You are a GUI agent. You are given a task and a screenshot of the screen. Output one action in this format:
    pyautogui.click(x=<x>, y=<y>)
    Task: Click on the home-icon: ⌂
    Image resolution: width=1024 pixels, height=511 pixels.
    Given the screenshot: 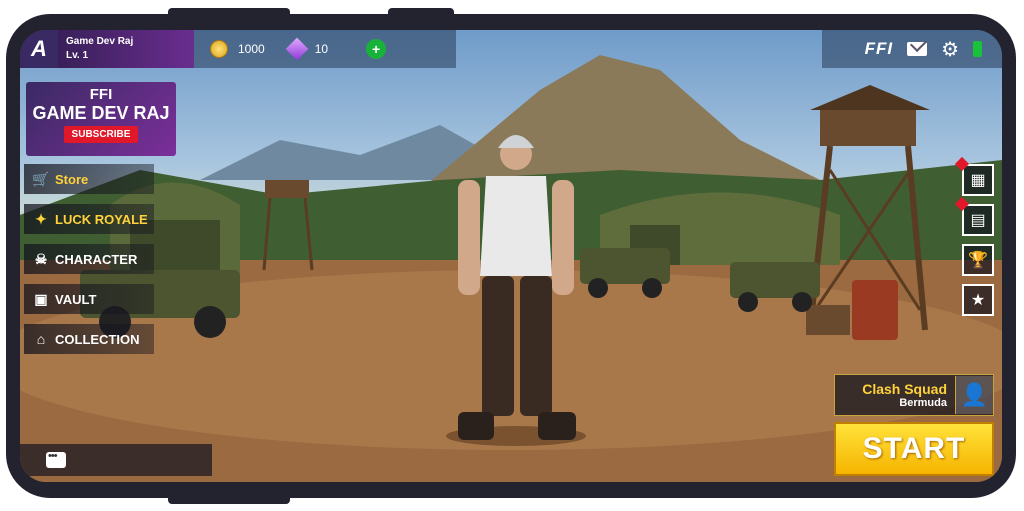 What is the action you would take?
    pyautogui.click(x=41, y=339)
    